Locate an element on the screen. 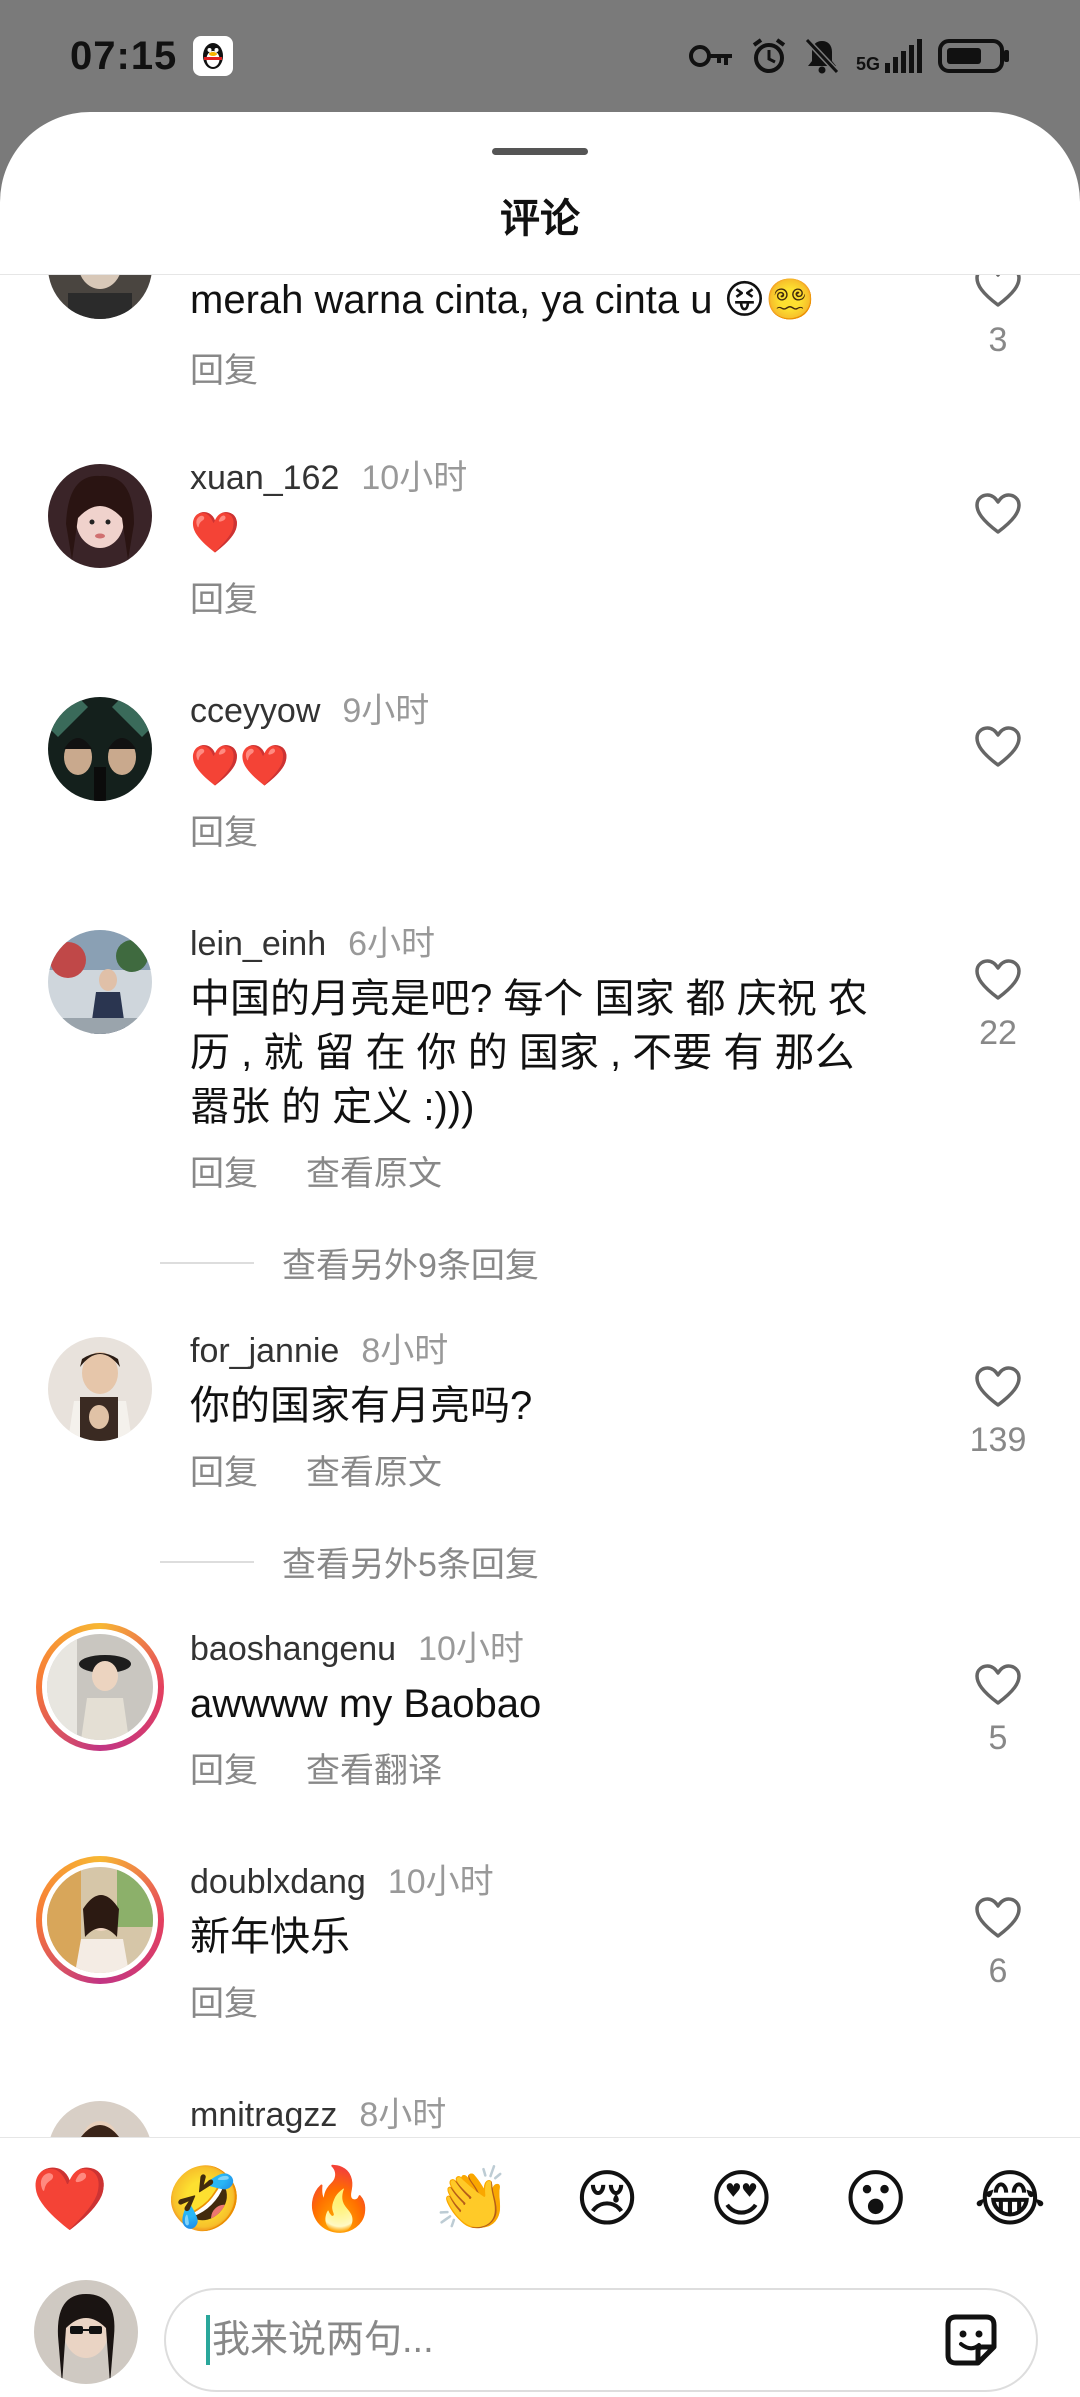 The width and height of the screenshot is (1080, 2397). comment-item: merah warna cinta, ya cinta u 😝😵‍💫 回复 3 is located at coordinates (540, 345).